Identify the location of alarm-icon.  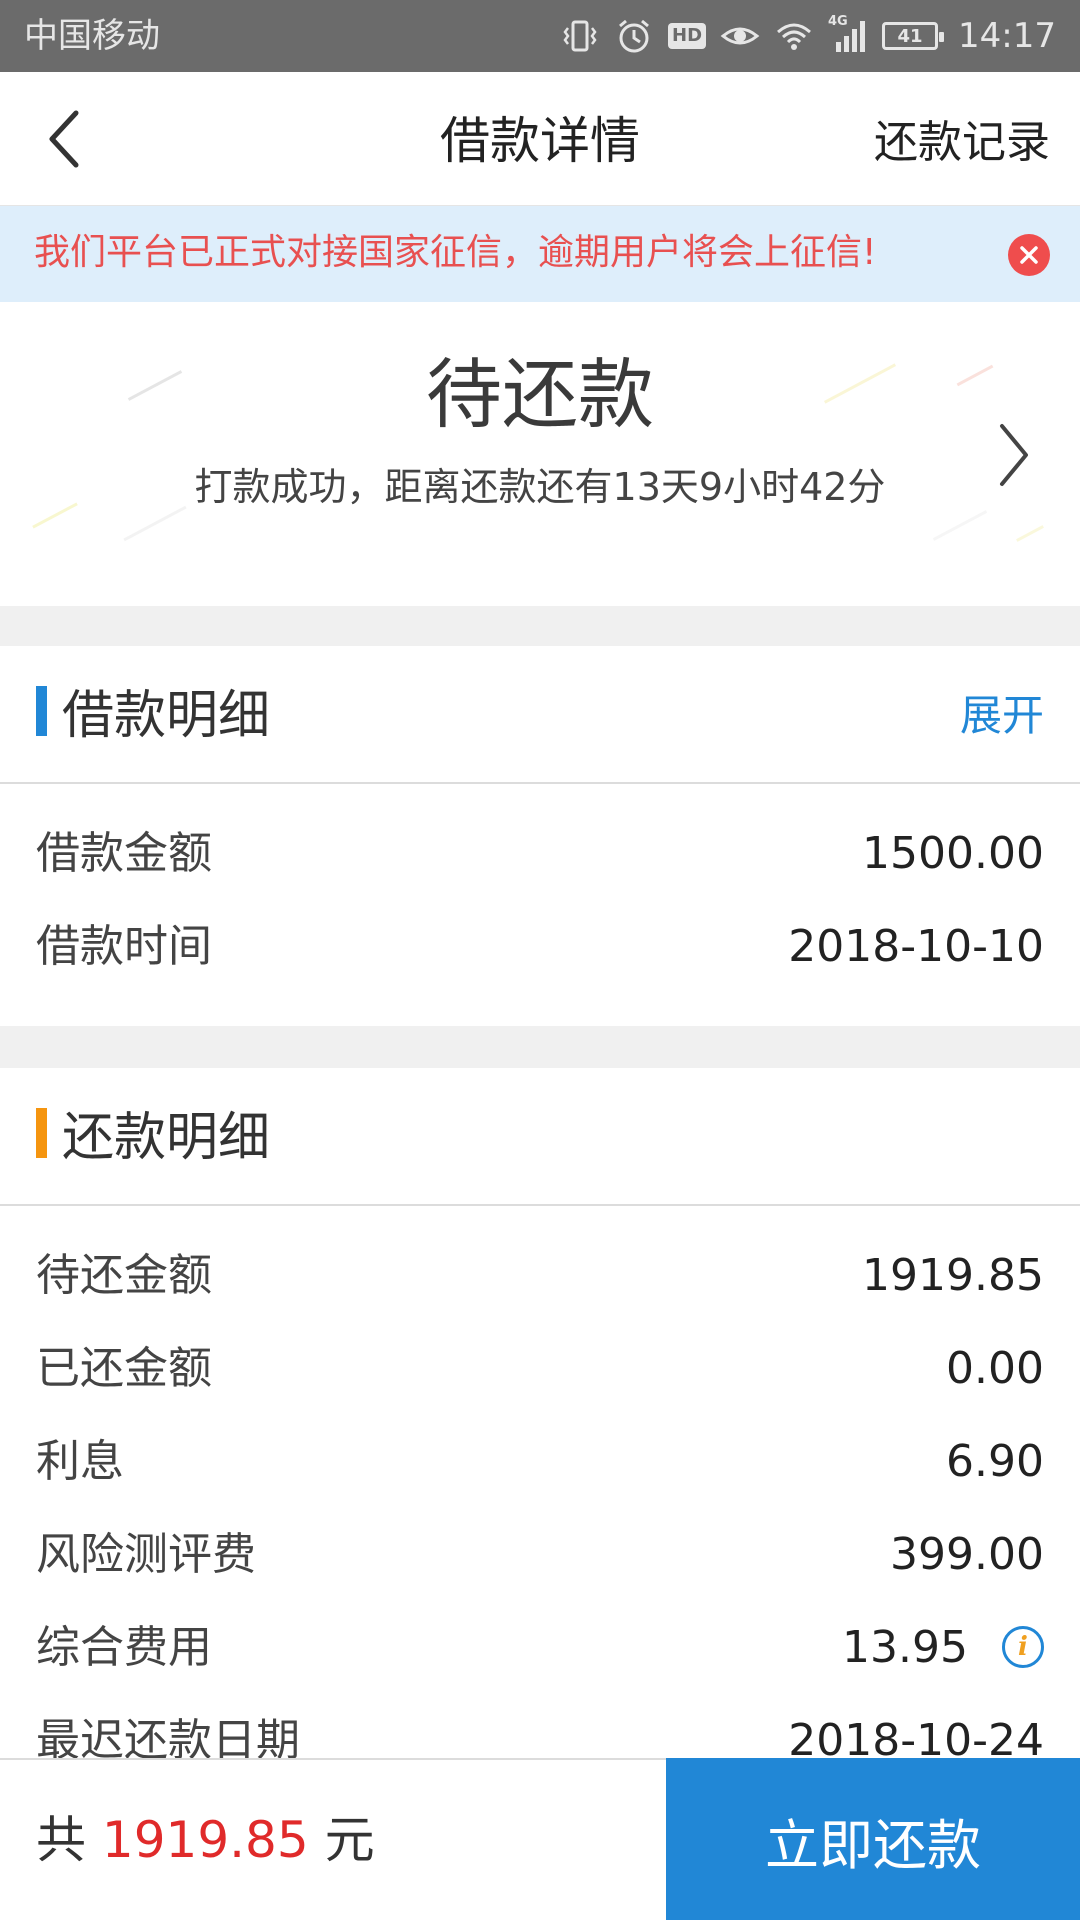
(634, 36).